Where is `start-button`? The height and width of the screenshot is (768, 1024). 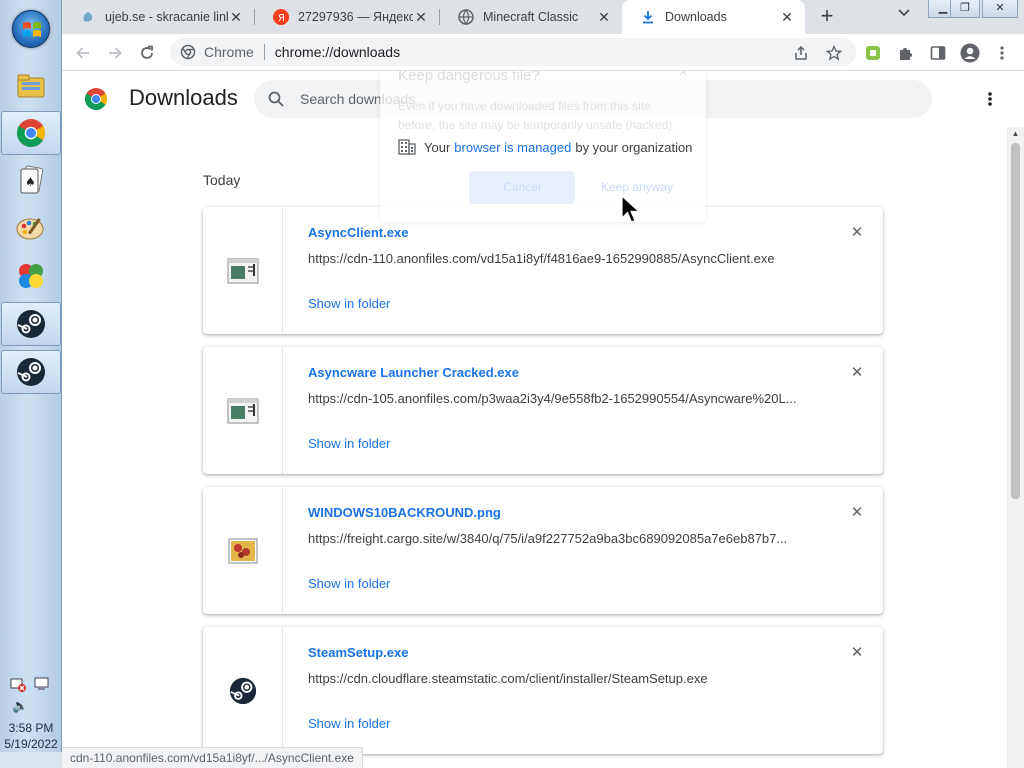 start-button is located at coordinates (31, 29).